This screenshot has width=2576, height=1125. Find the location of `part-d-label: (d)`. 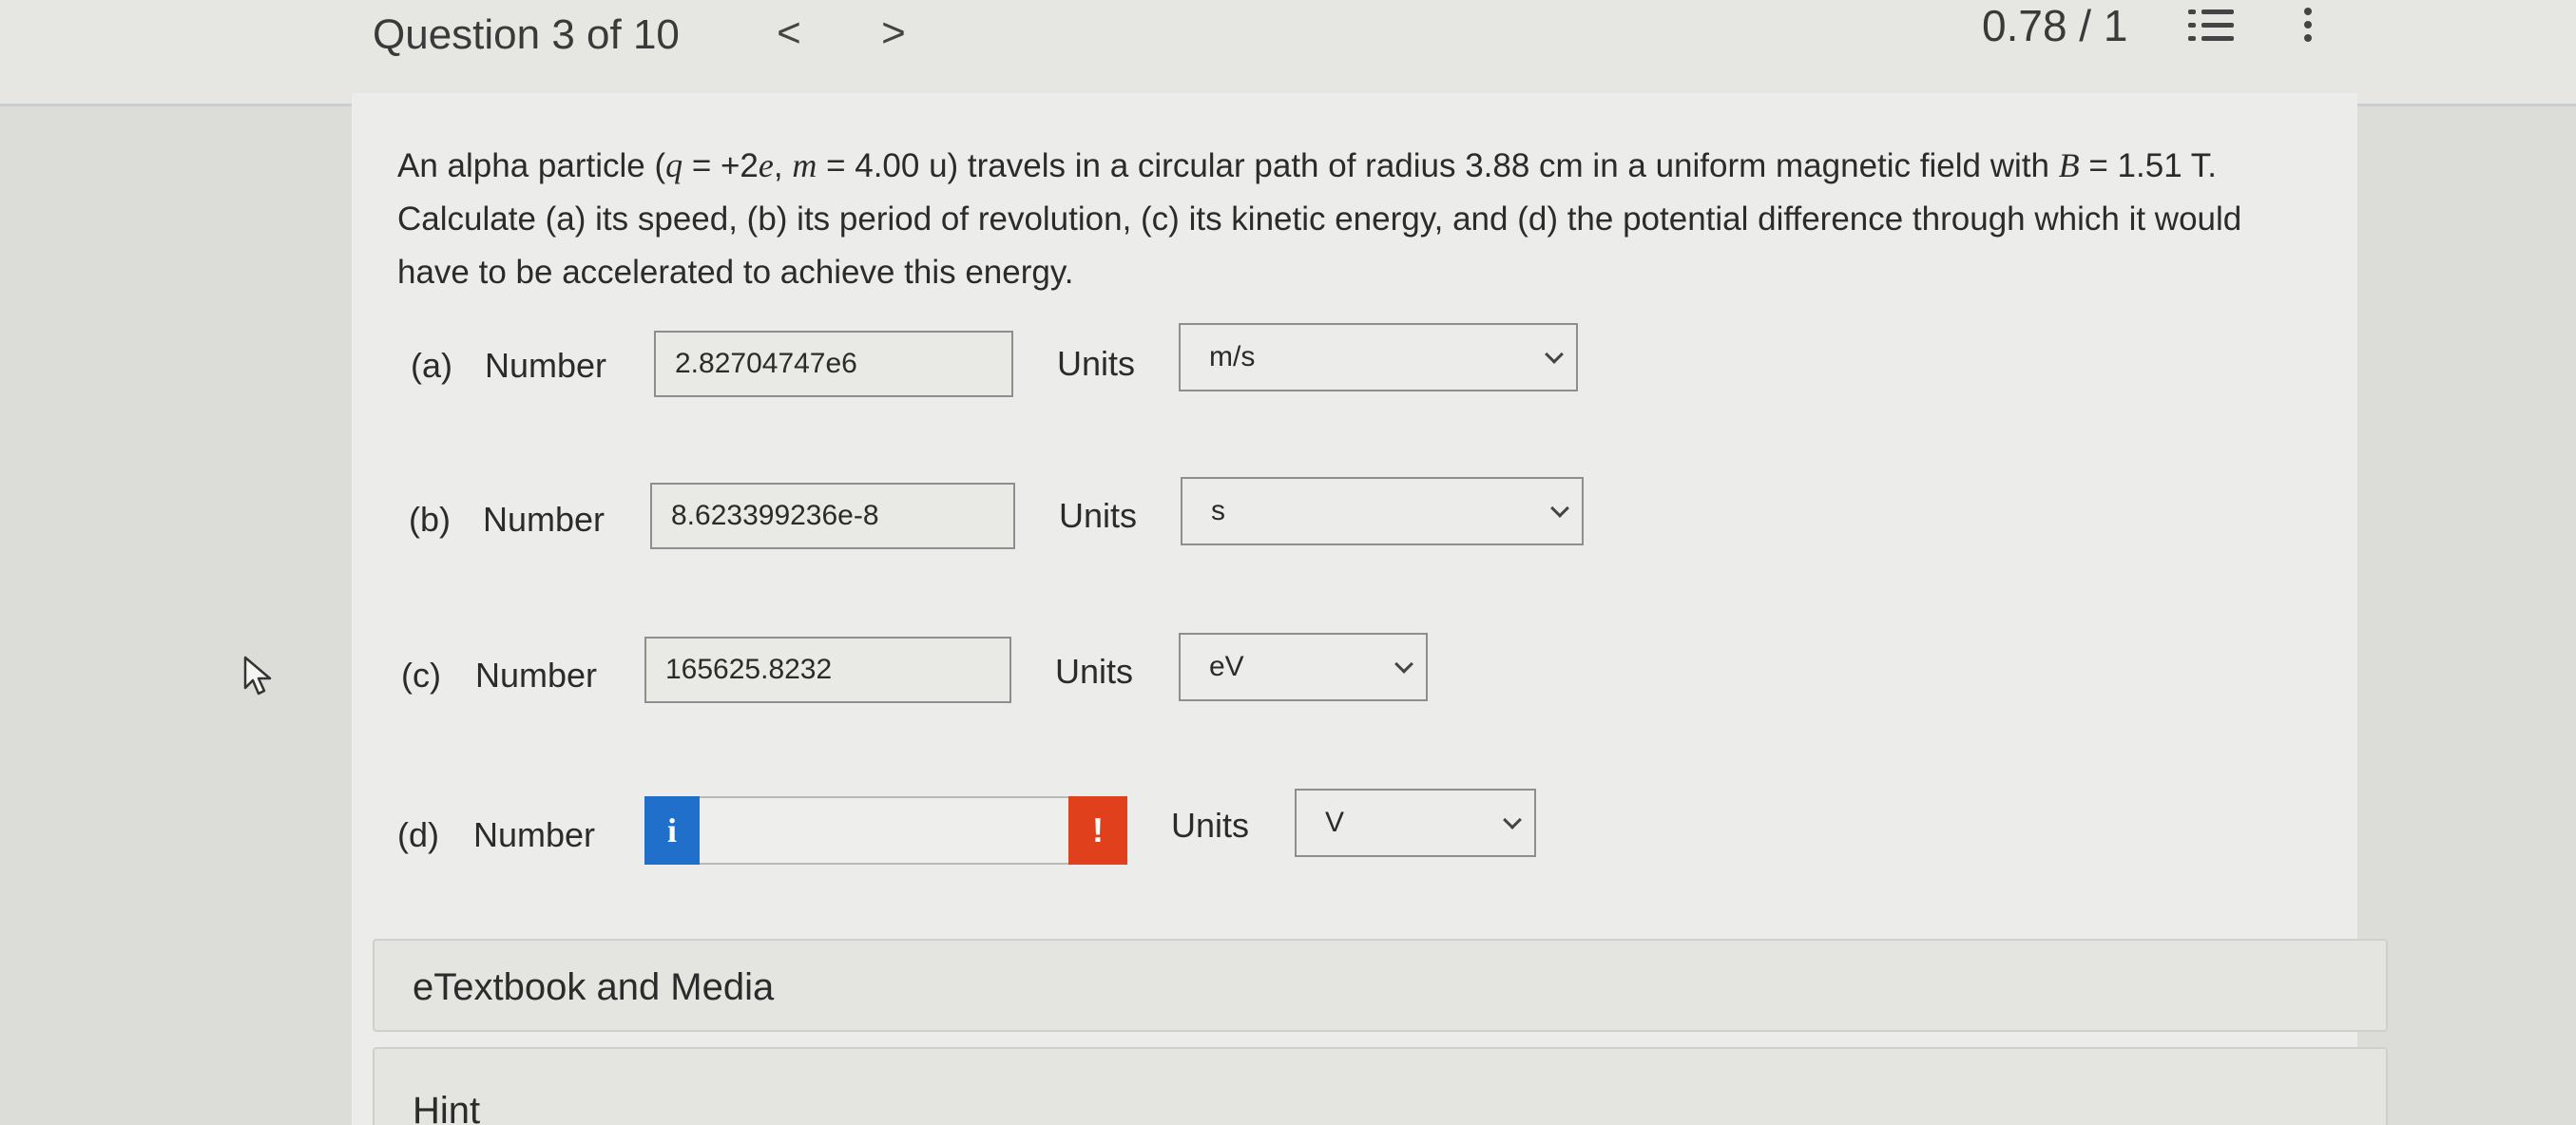

part-d-label: (d) is located at coordinates (418, 835).